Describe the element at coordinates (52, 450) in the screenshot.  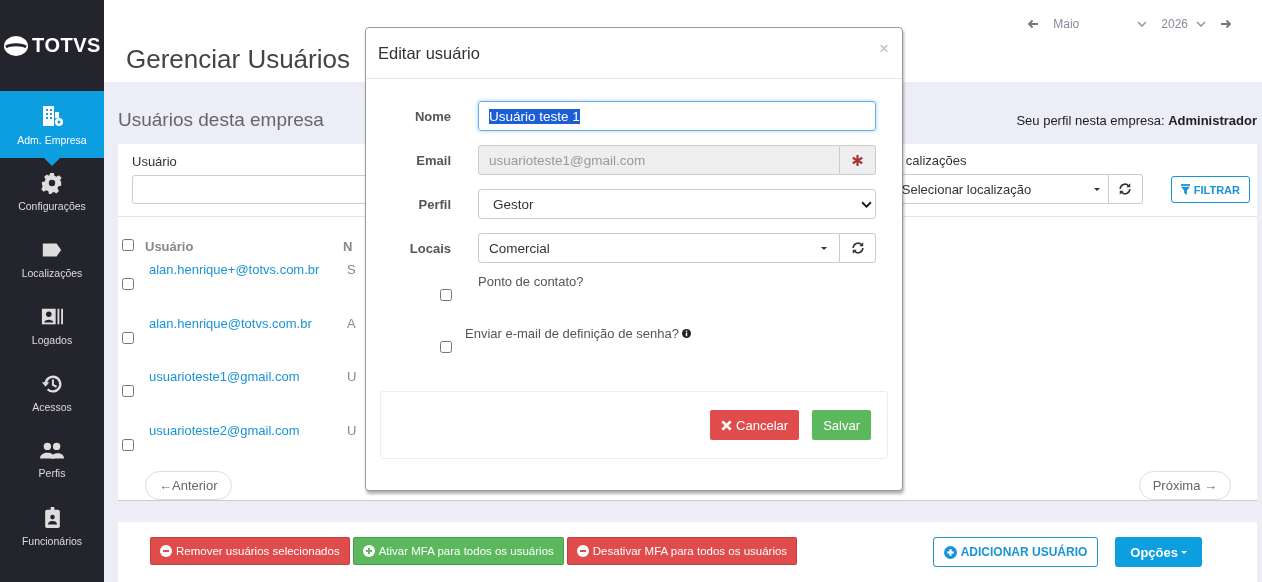
I see `users-icon` at that location.